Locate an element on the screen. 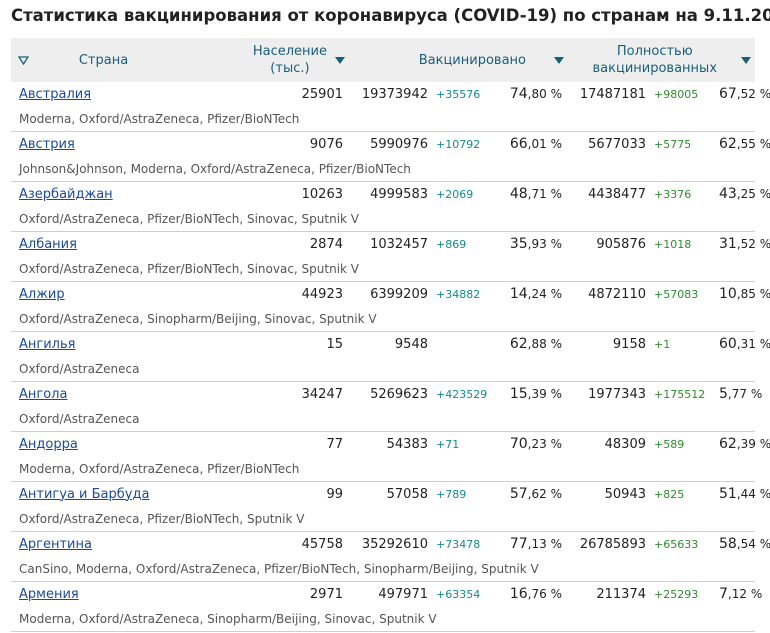 This screenshot has height=633, width=770. vaccinated-pct-int: 77 is located at coordinates (518, 544).